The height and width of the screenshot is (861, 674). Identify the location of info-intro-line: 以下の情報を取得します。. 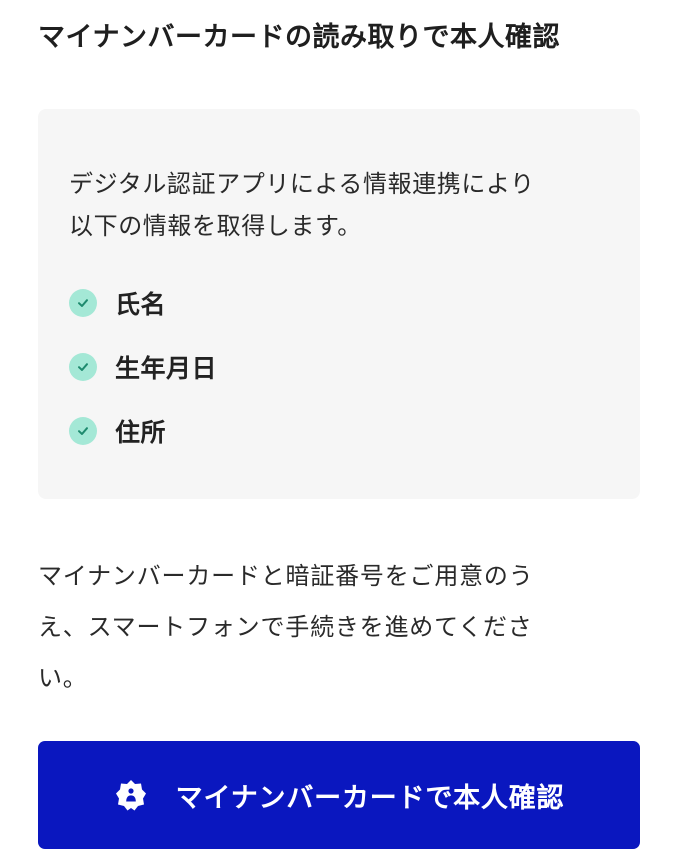
(215, 226).